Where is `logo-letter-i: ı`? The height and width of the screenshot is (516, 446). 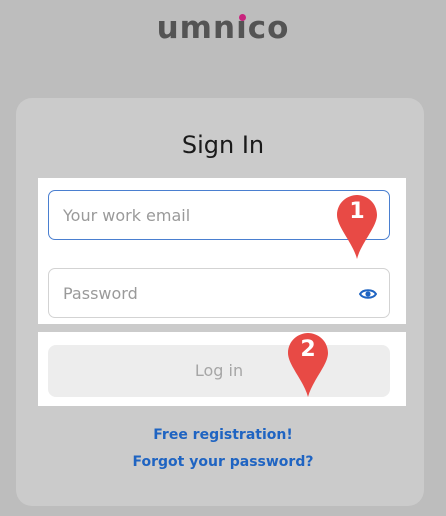
logo-letter-i: ı is located at coordinates (242, 28).